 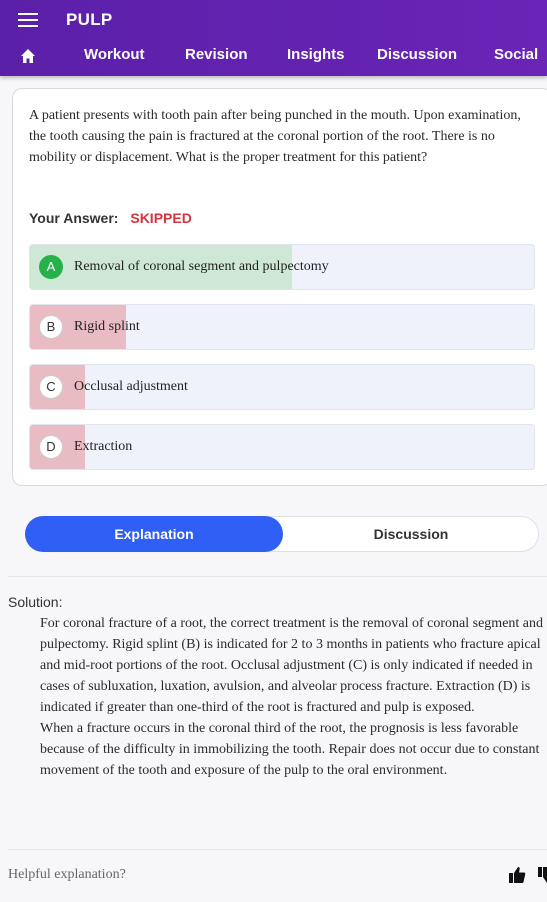 What do you see at coordinates (35, 602) in the screenshot?
I see `solution-heading: Solution:` at bounding box center [35, 602].